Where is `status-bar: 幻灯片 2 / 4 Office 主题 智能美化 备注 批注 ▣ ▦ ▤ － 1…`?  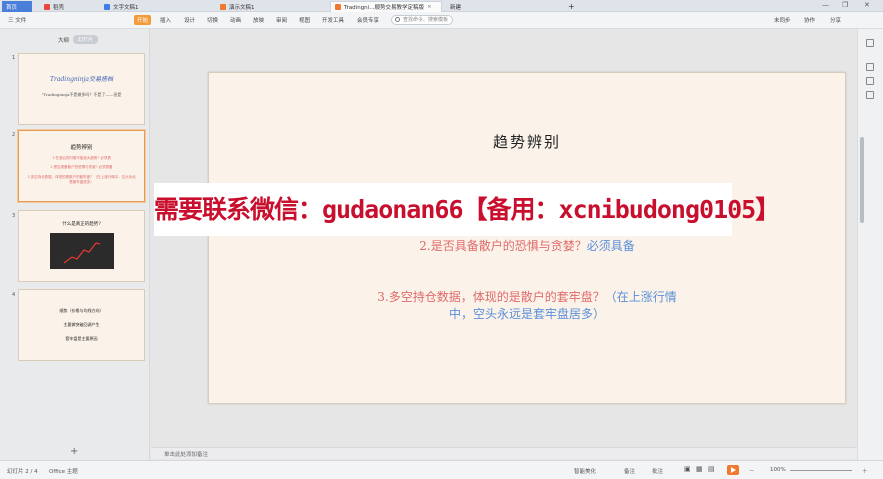
status-bar: 幻灯片 2 / 4 Office 主题 智能美化 备注 批注 ▣ ▦ ▤ － 1… is located at coordinates (441, 469).